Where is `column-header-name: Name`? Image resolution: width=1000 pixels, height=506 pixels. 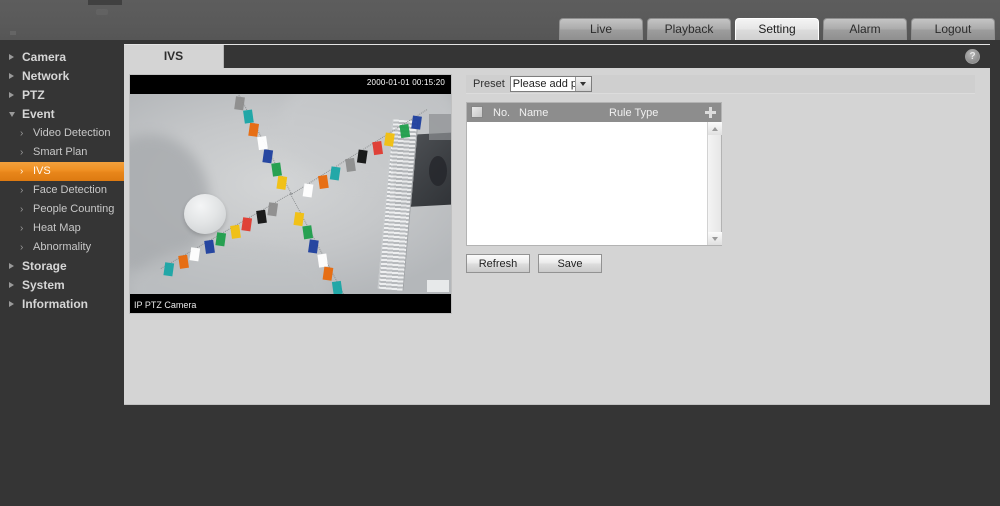
column-header-name: Name is located at coordinates (534, 112).